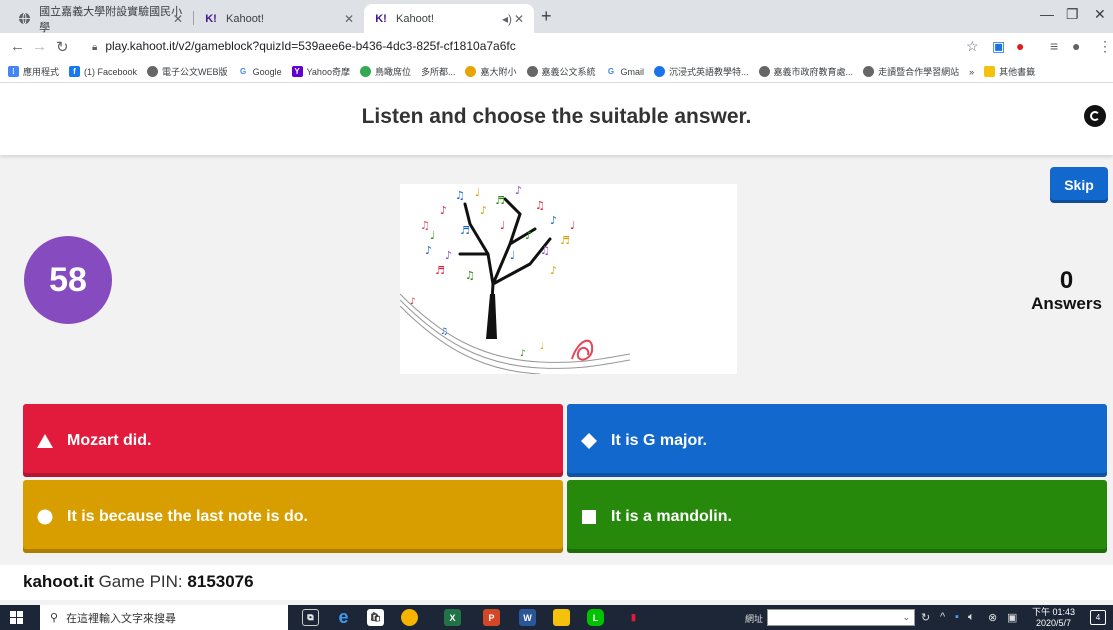 Image resolution: width=1113 pixels, height=630 pixels. Describe the element at coordinates (471, 71) in the screenshot. I see `school-icon` at that location.